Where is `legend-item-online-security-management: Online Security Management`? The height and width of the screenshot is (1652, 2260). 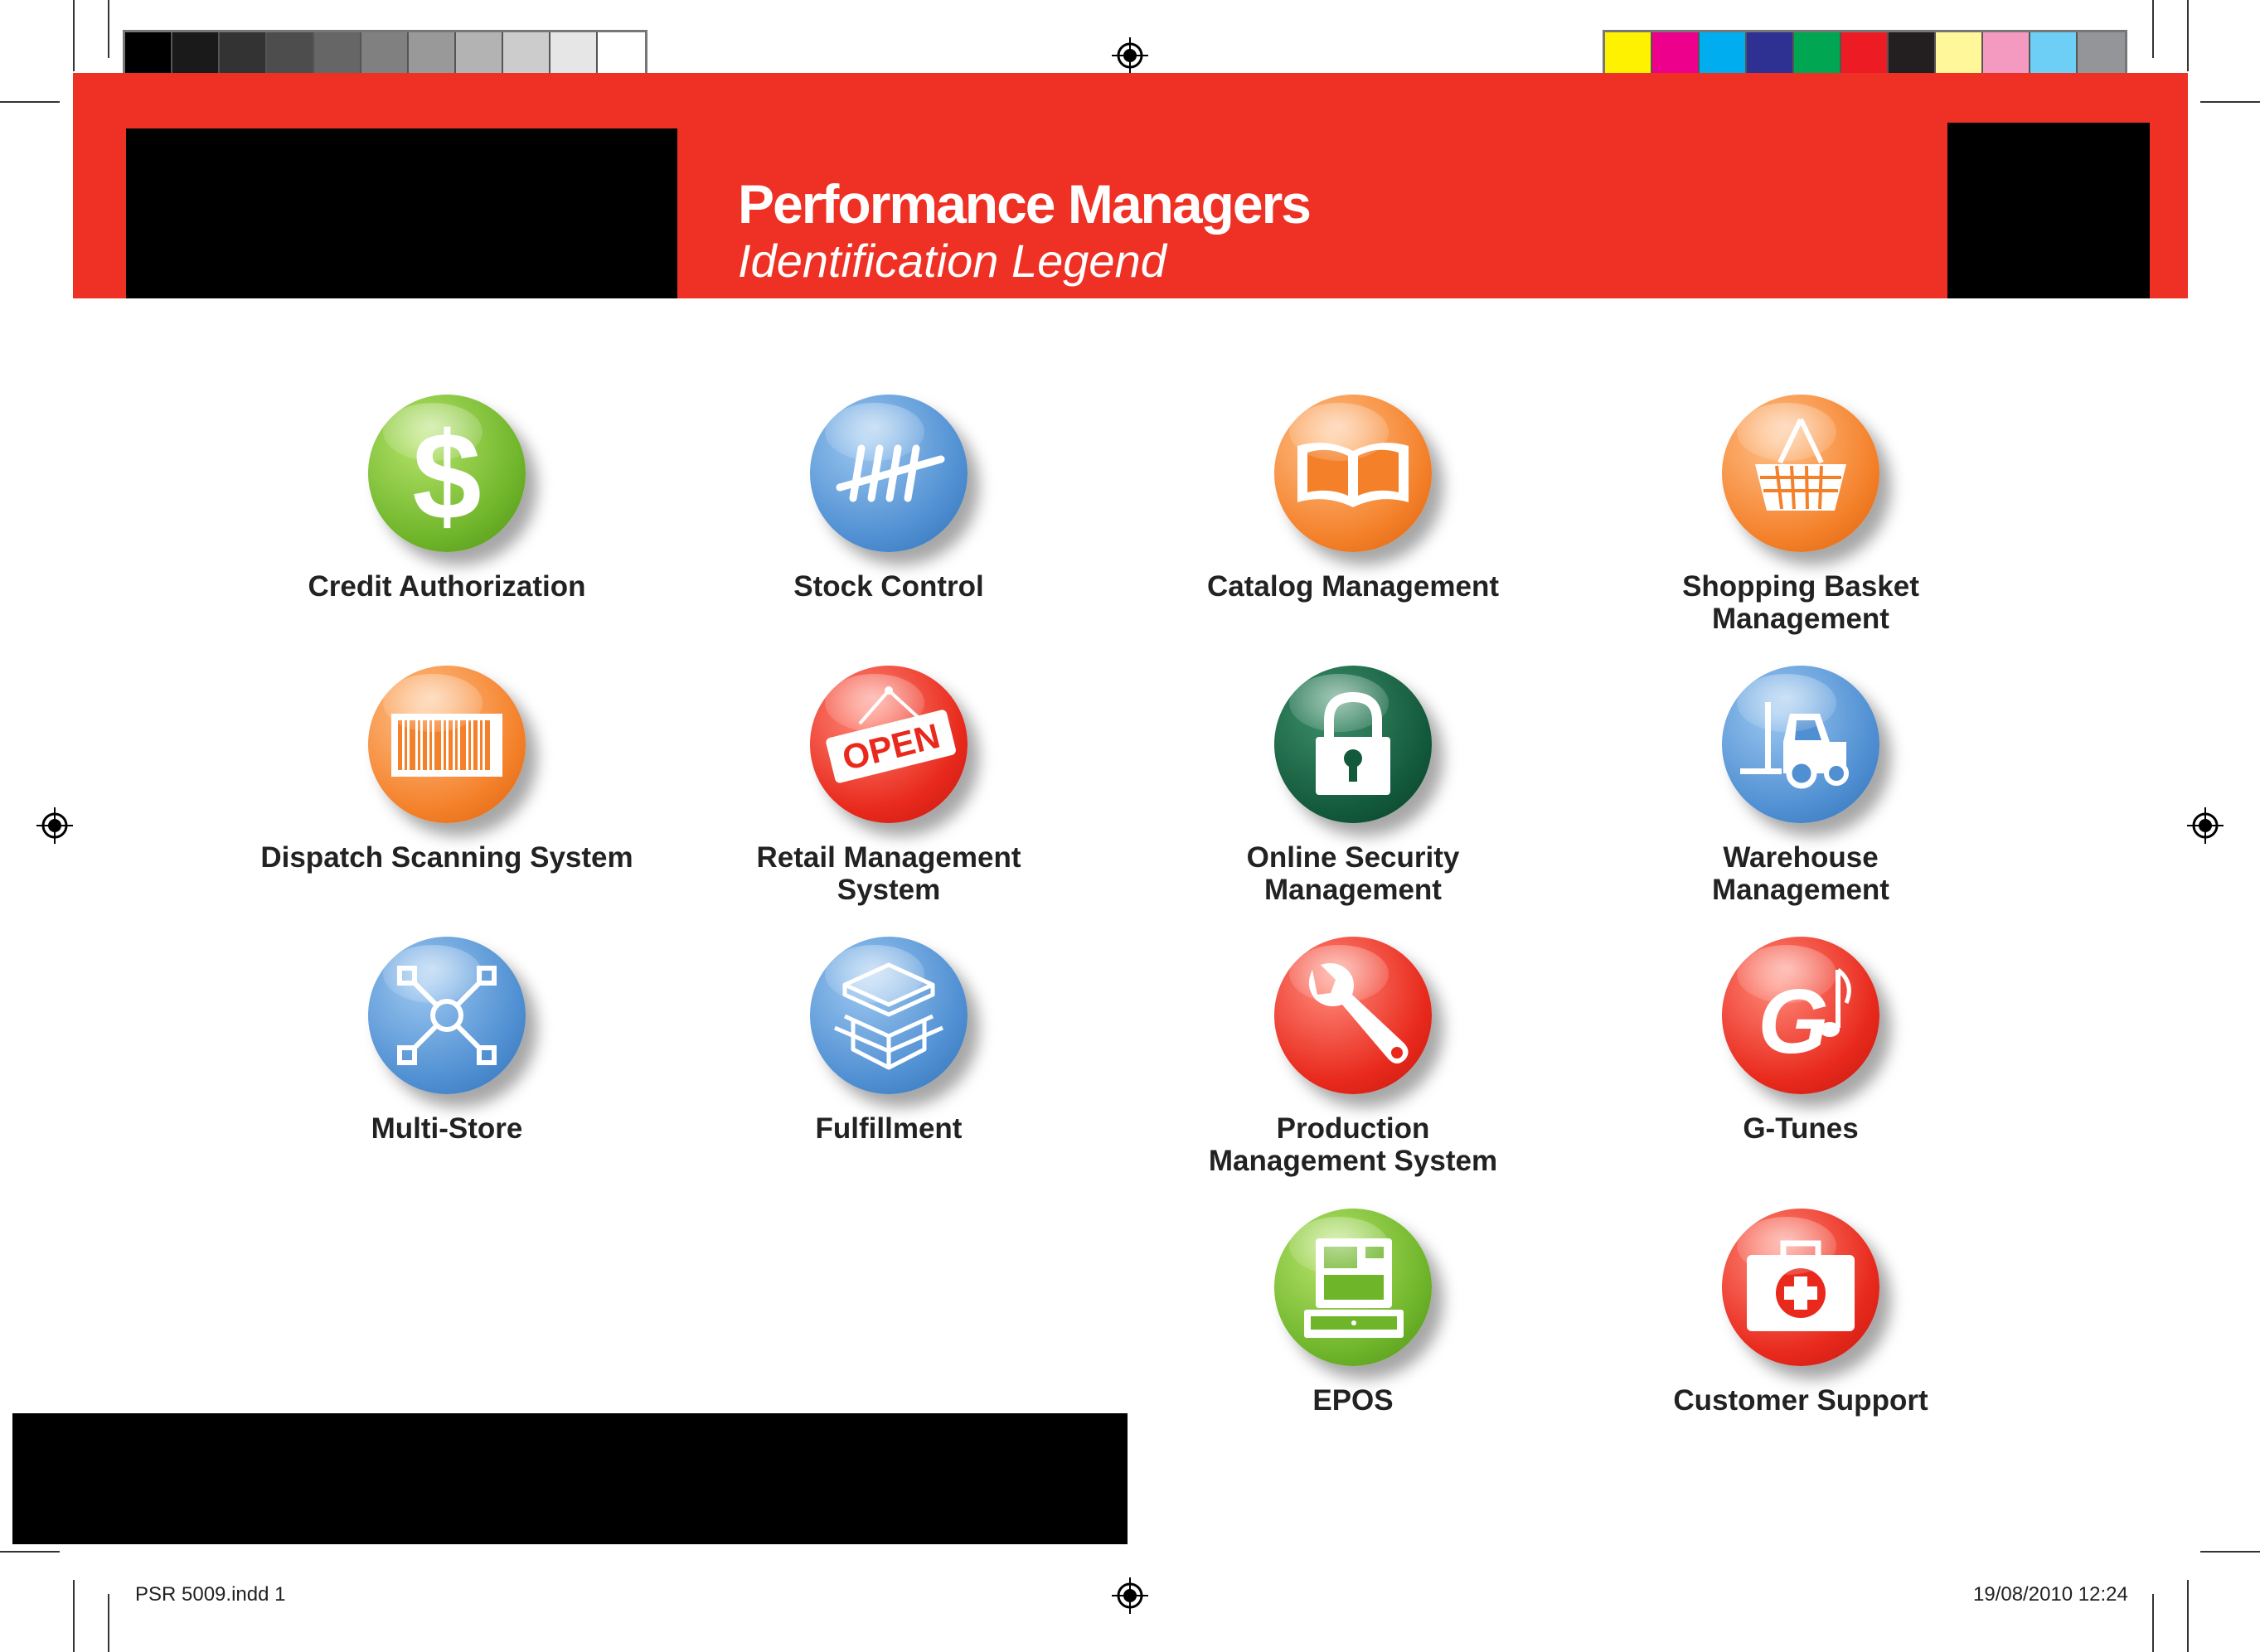
legend-item-online-security-management: Online Security Management is located at coordinates (1353, 786).